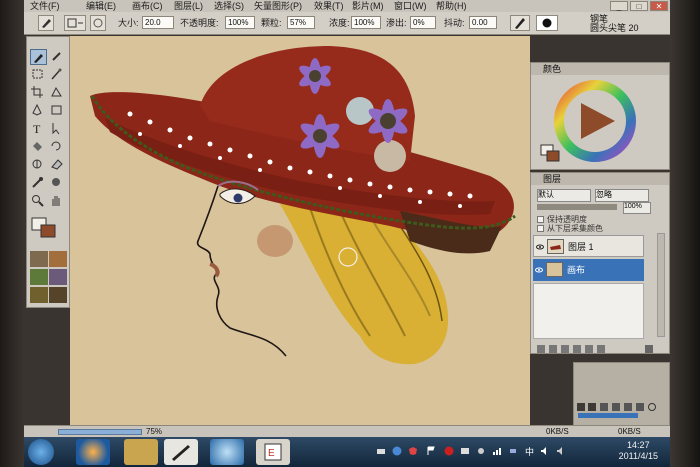 The height and width of the screenshot is (467, 700). I want to click on menu-effects: 效果(T), so click(329, 6).